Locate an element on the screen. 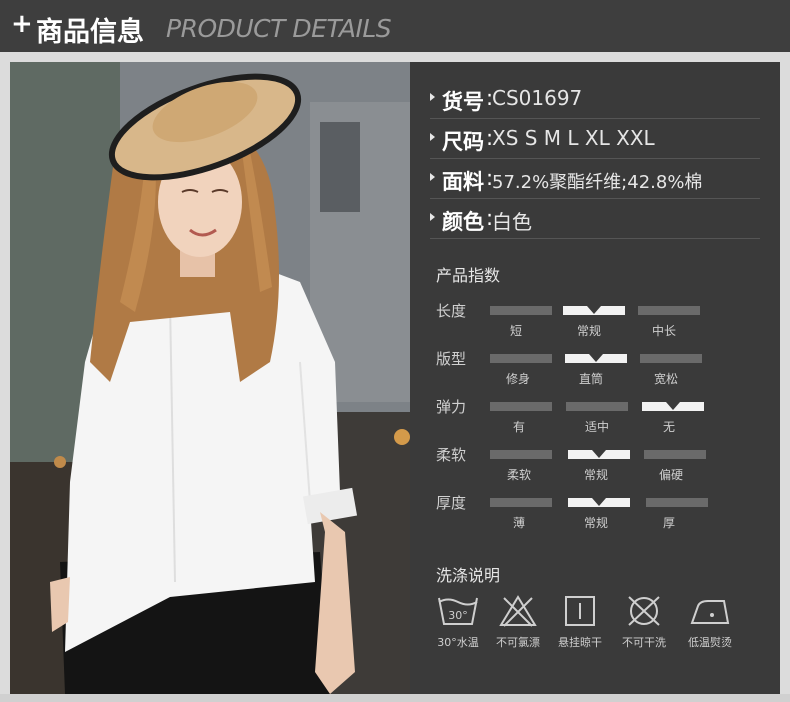 This screenshot has width=790, height=702. attr-value: CS01697 is located at coordinates (537, 98).